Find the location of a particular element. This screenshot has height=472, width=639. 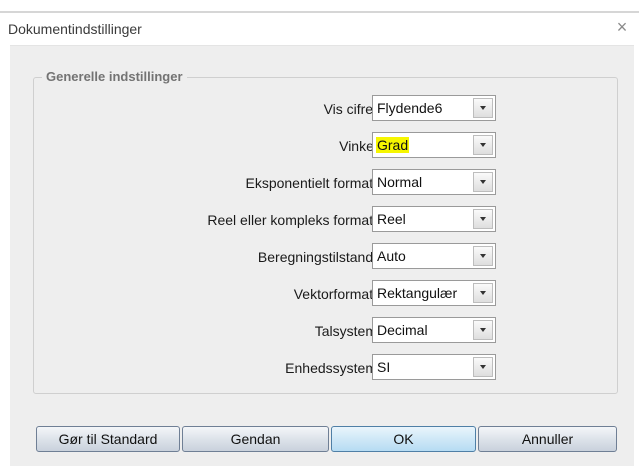

dropdown-value: Auto is located at coordinates (391, 256).